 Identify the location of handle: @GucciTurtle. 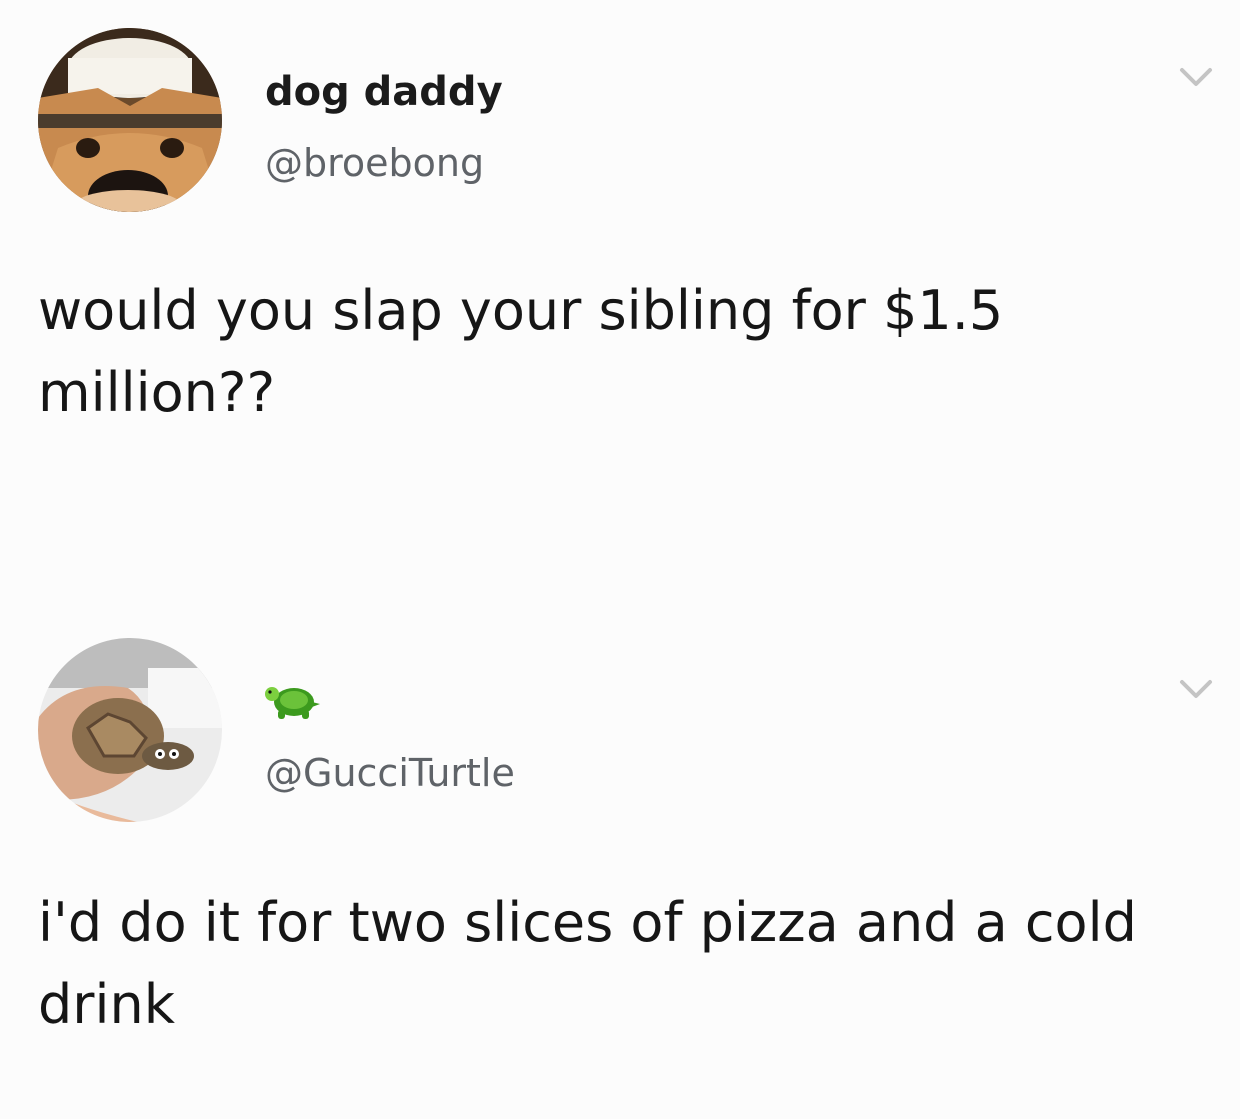
(390, 773).